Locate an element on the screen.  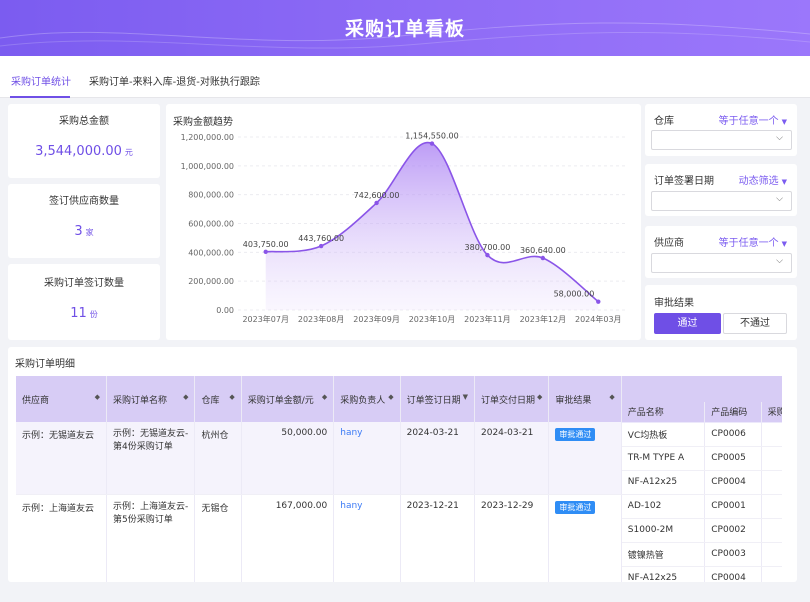
y-tick-label: 200,000.00 is located at coordinates (211, 281).